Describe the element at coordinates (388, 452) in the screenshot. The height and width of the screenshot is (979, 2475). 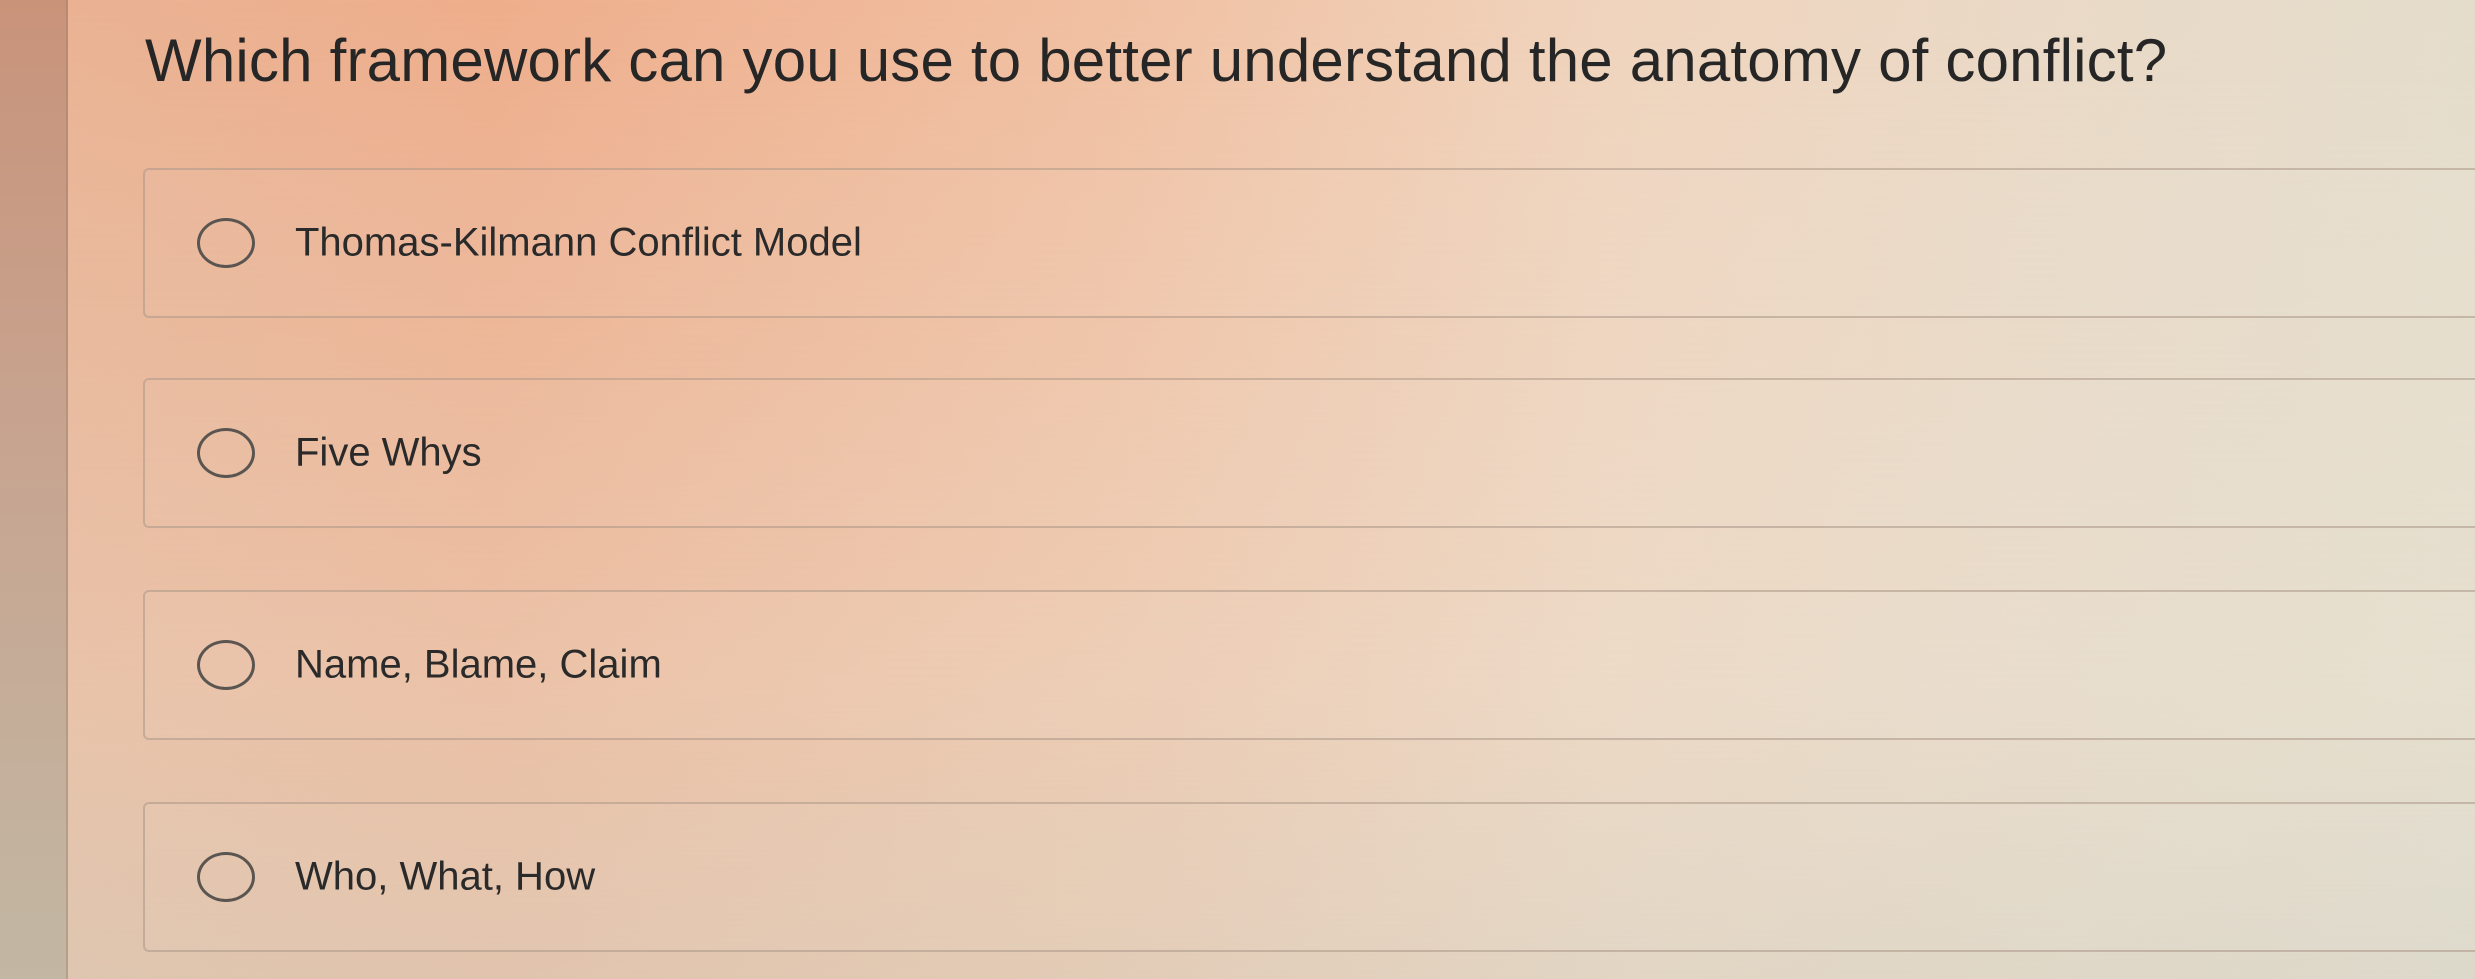
I see `answer-option-label: Five Whys` at that location.